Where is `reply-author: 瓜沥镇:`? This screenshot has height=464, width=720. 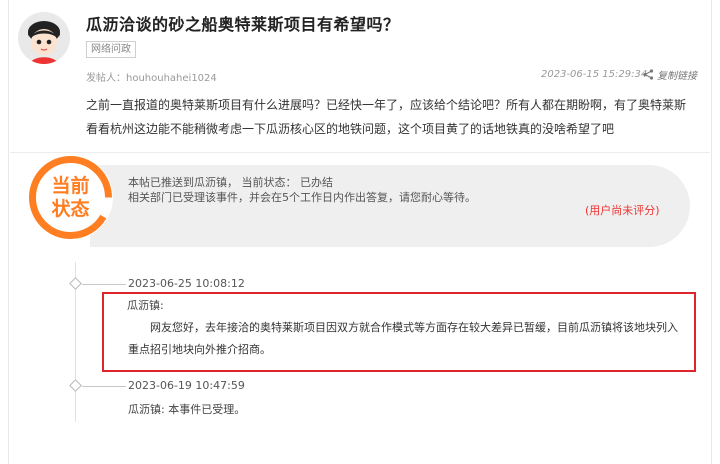 reply-author: 瓜沥镇: is located at coordinates (145, 305).